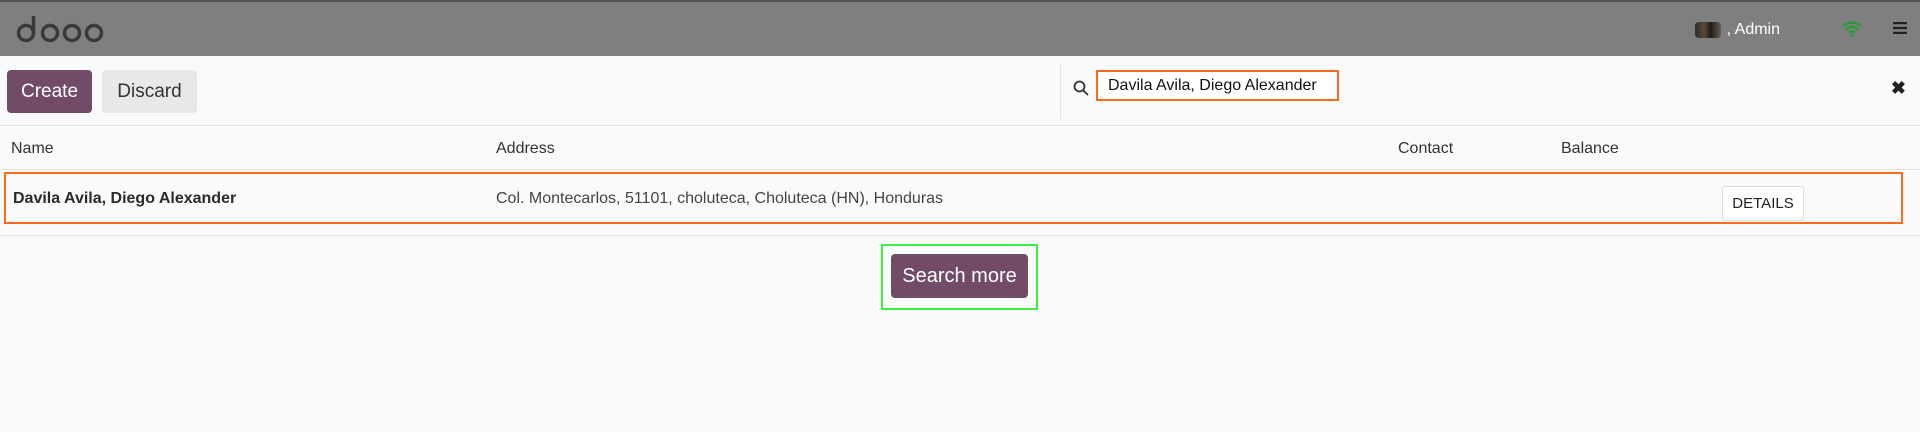  I want to click on search-more-button: Search more, so click(959, 276).